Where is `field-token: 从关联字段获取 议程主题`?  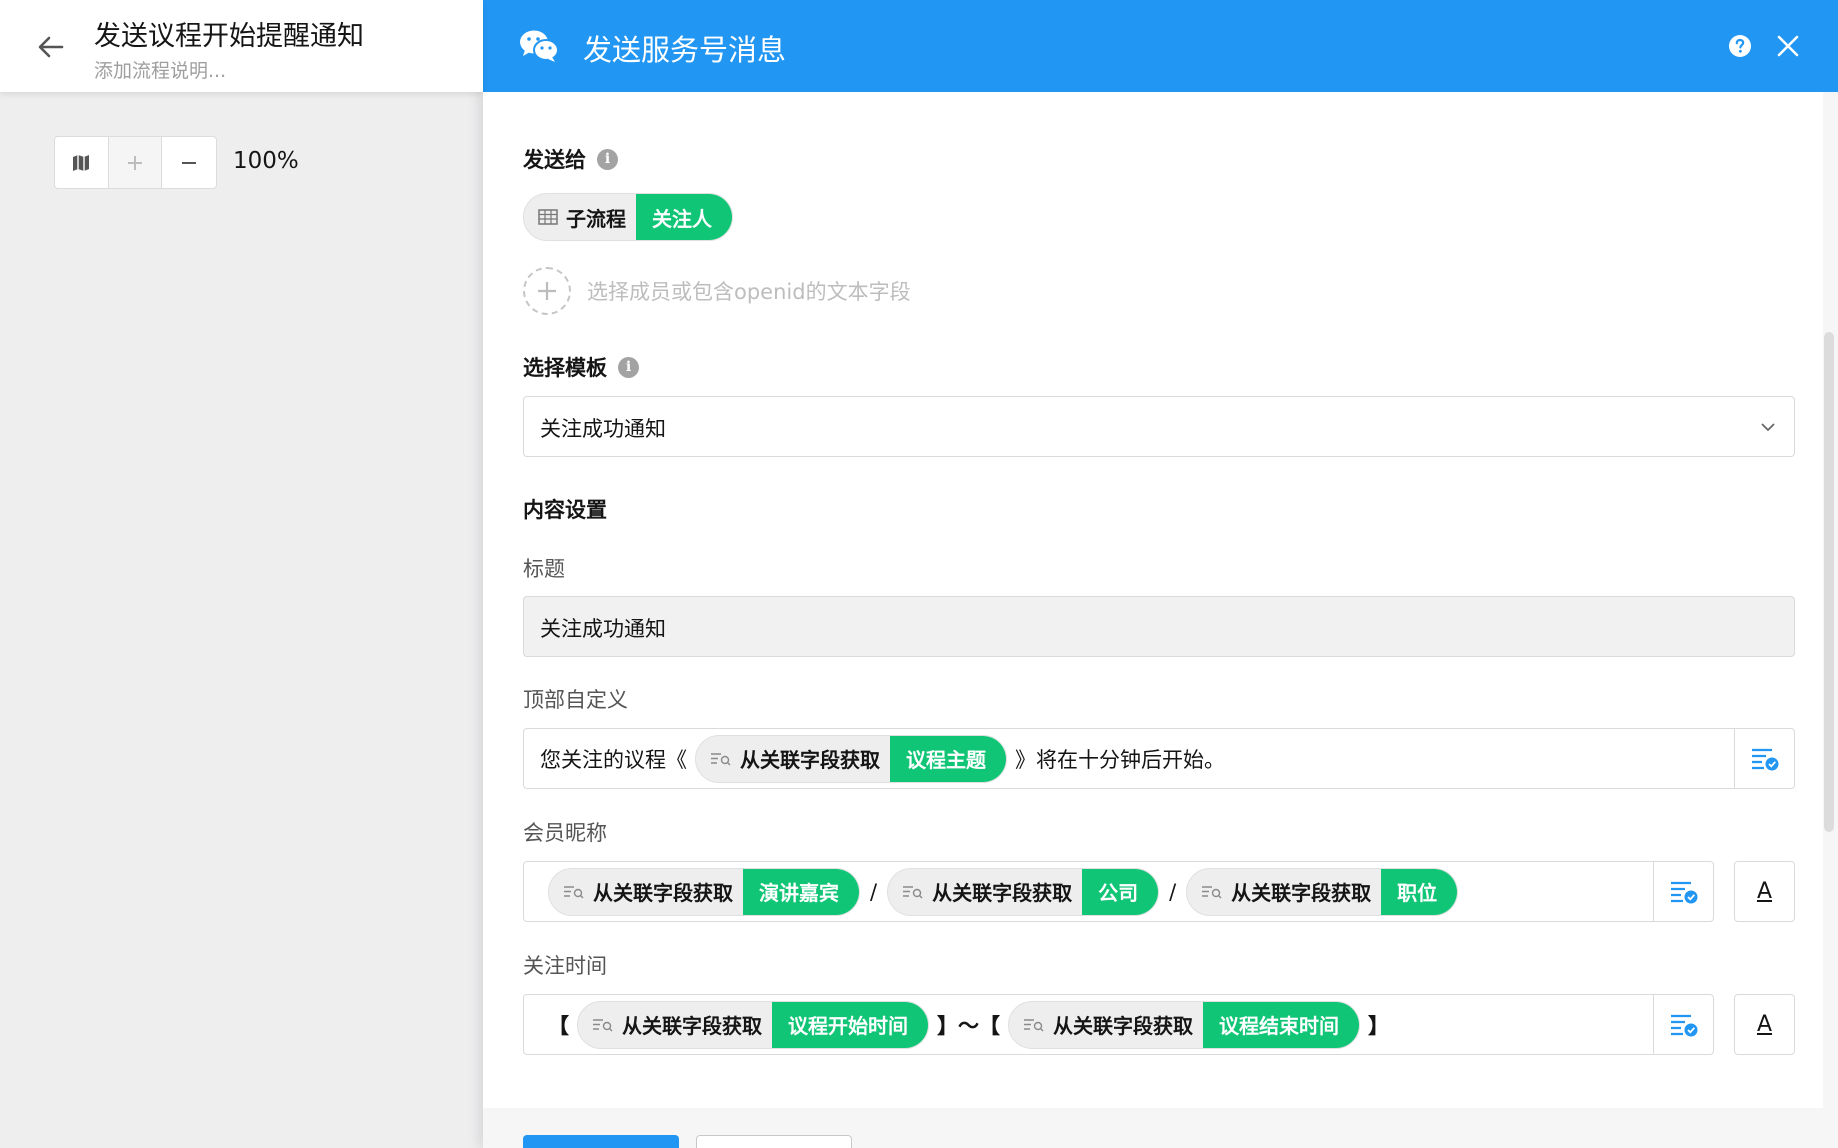
field-token: 从关联字段获取 议程主题 is located at coordinates (851, 758).